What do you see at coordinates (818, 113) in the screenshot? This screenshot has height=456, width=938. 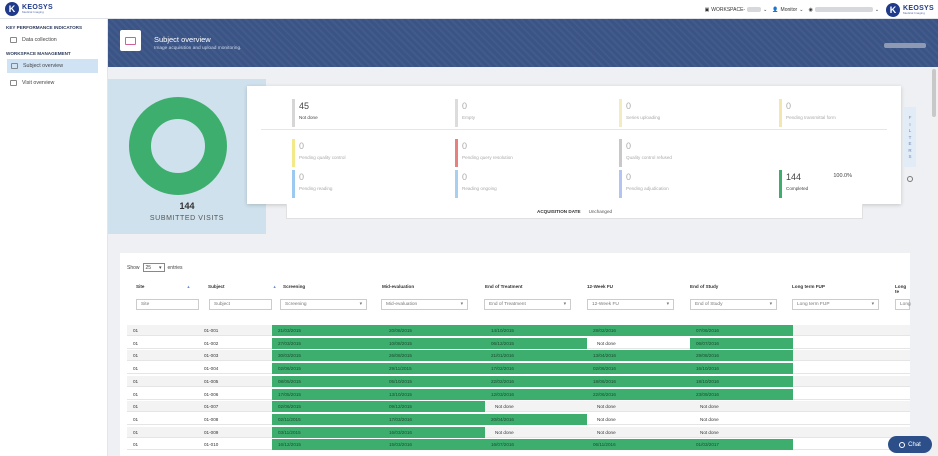 I see `status-card: 0 Pending transmittal form` at bounding box center [818, 113].